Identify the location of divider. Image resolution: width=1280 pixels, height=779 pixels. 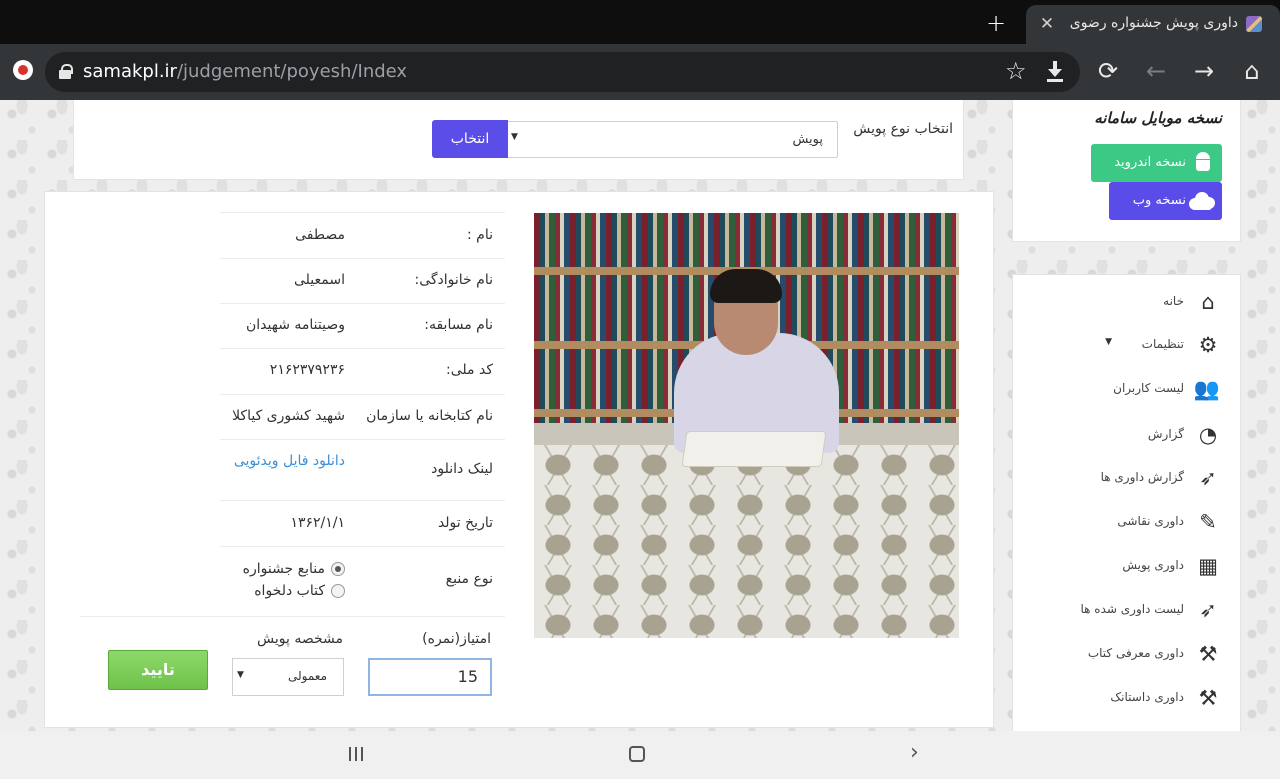
(292, 616).